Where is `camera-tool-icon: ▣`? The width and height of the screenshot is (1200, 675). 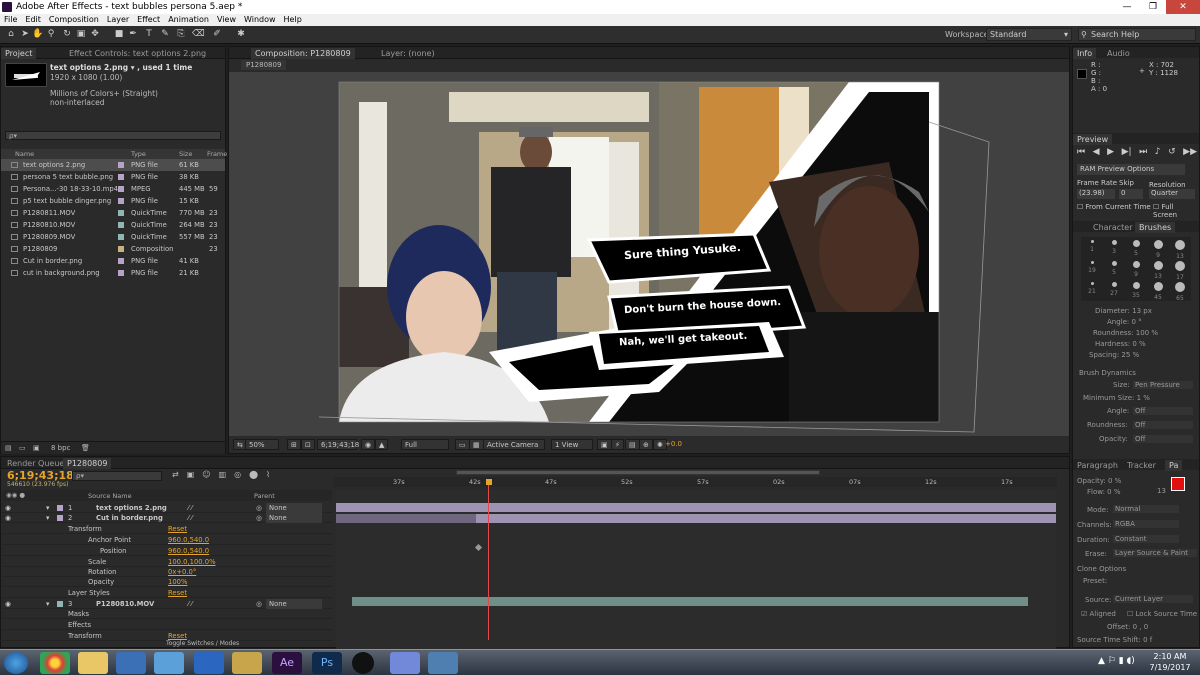 camera-tool-icon: ▣ is located at coordinates (81, 34).